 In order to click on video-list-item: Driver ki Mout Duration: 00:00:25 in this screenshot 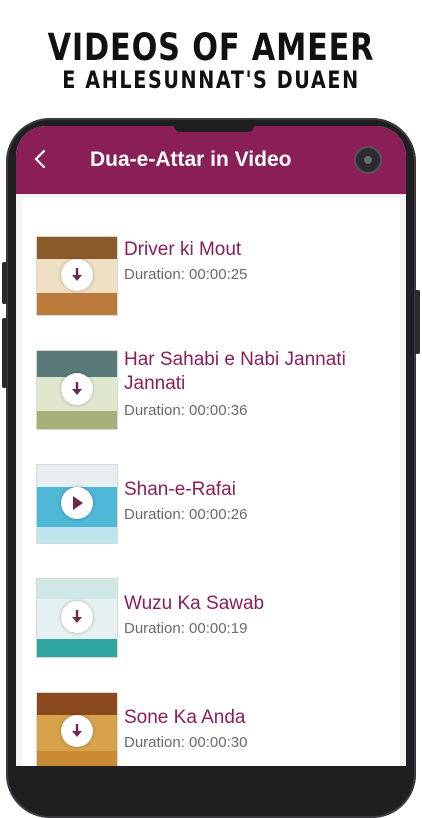, I will do `click(211, 278)`.